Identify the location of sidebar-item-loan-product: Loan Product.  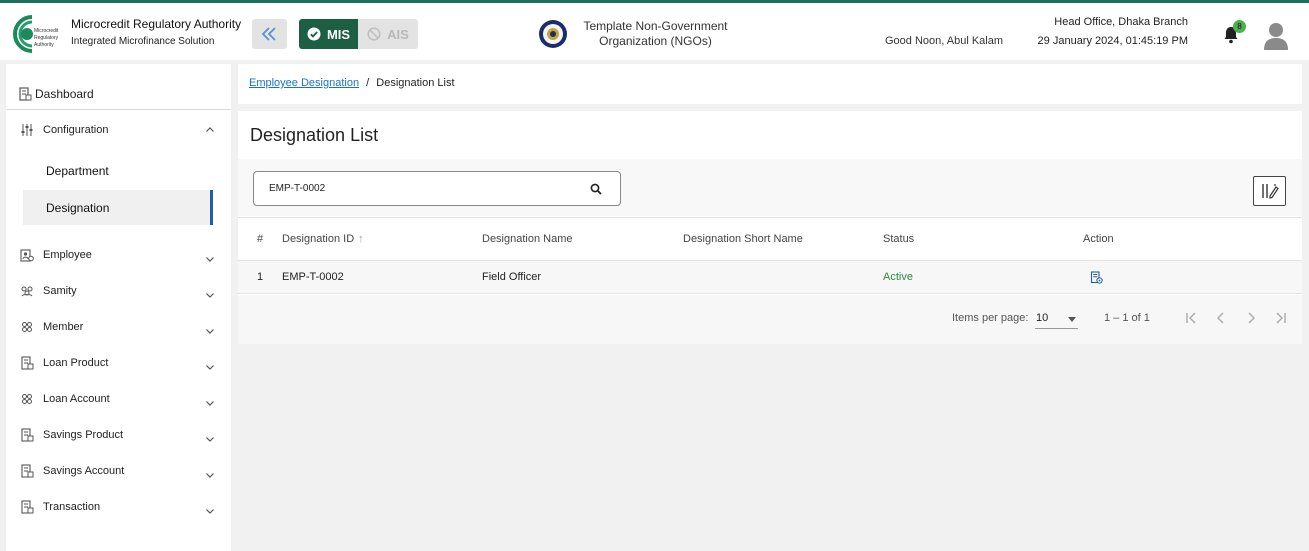
(118, 363).